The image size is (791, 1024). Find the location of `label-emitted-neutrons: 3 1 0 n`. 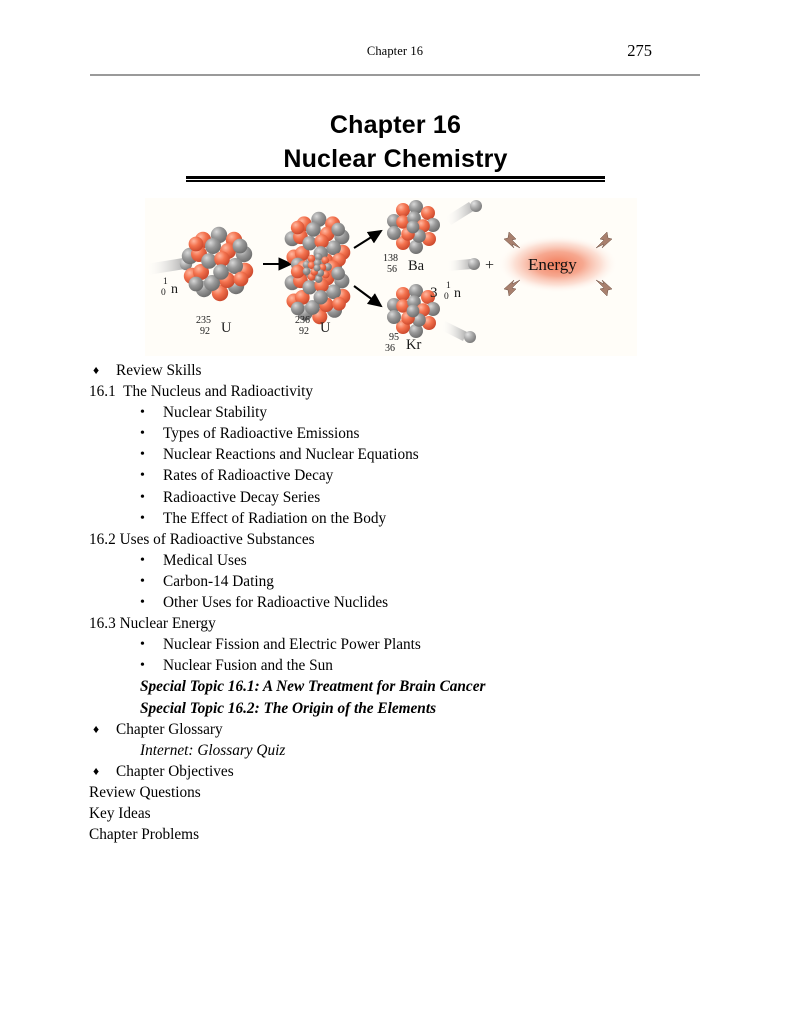

label-emitted-neutrons: 3 1 0 n is located at coordinates (445, 291).